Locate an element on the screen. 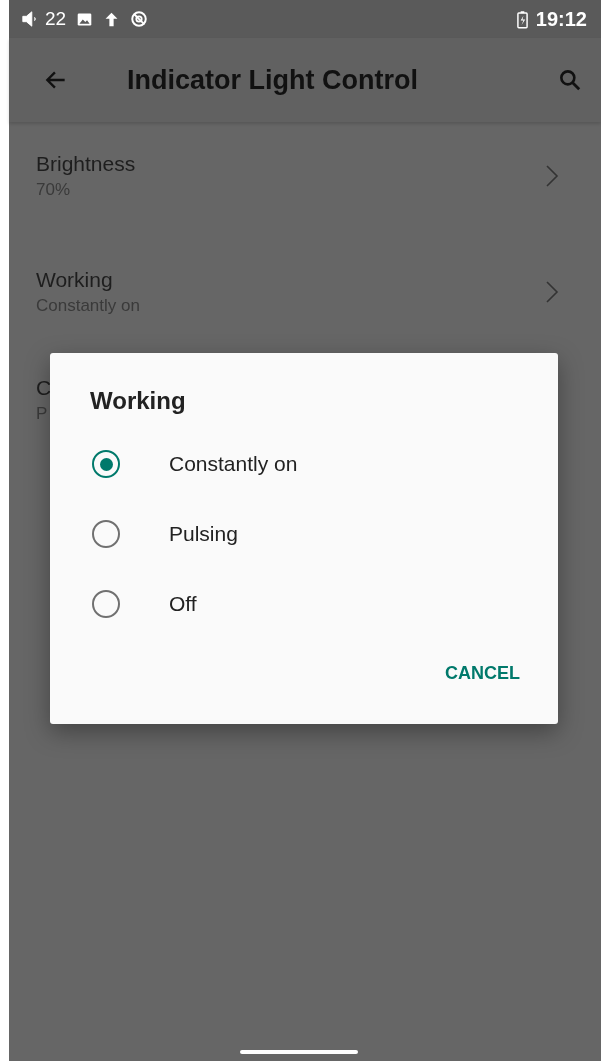  option-label: Pulsing is located at coordinates (203, 534).